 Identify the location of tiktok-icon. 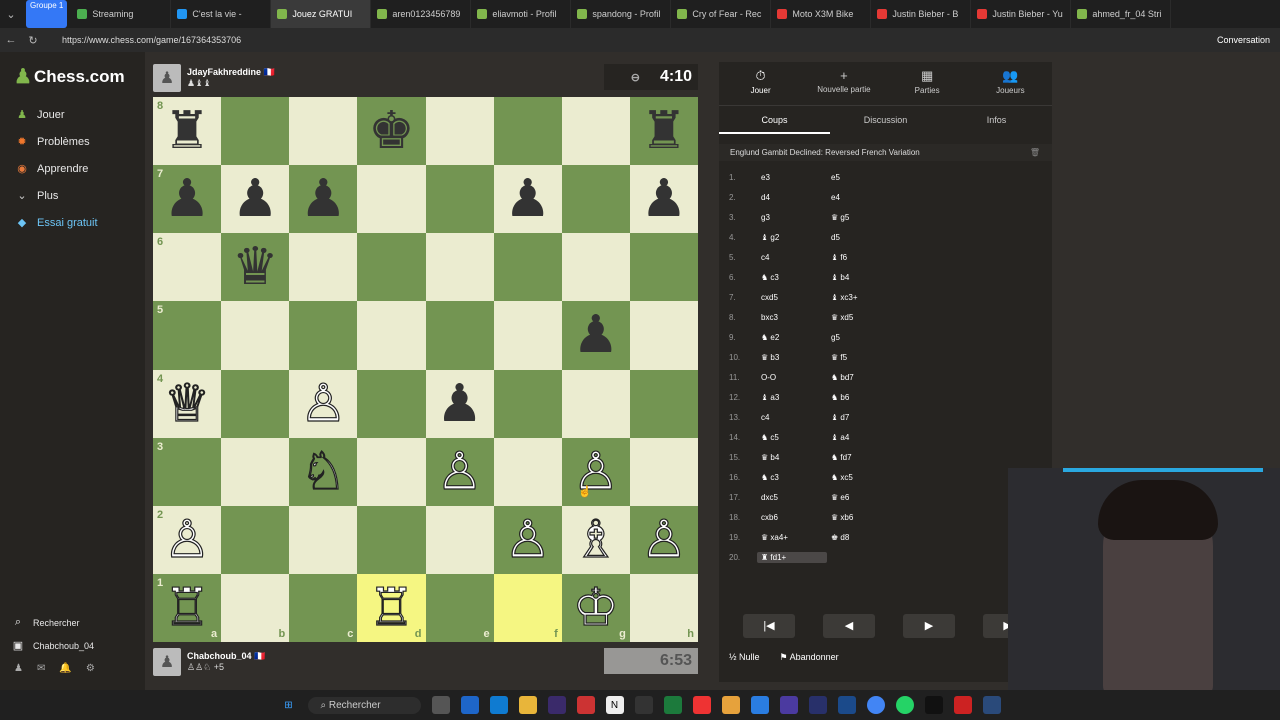
(933, 705).